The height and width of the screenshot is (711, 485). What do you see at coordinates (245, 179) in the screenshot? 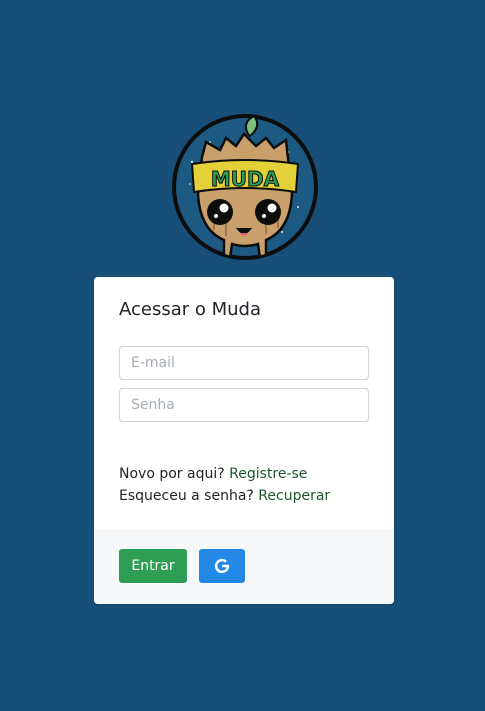
I see `logo-text: MUDA` at bounding box center [245, 179].